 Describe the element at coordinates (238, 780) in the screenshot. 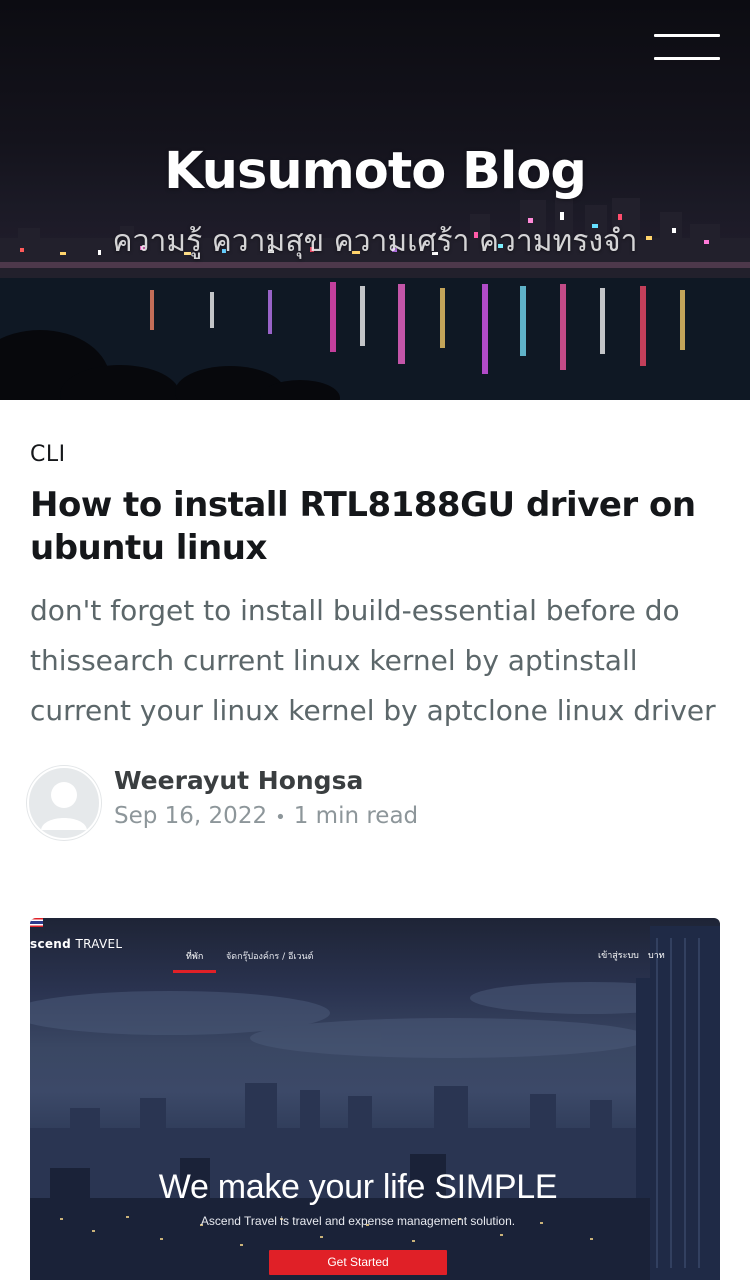

I see `author-name: Weerayut Hongsa` at that location.